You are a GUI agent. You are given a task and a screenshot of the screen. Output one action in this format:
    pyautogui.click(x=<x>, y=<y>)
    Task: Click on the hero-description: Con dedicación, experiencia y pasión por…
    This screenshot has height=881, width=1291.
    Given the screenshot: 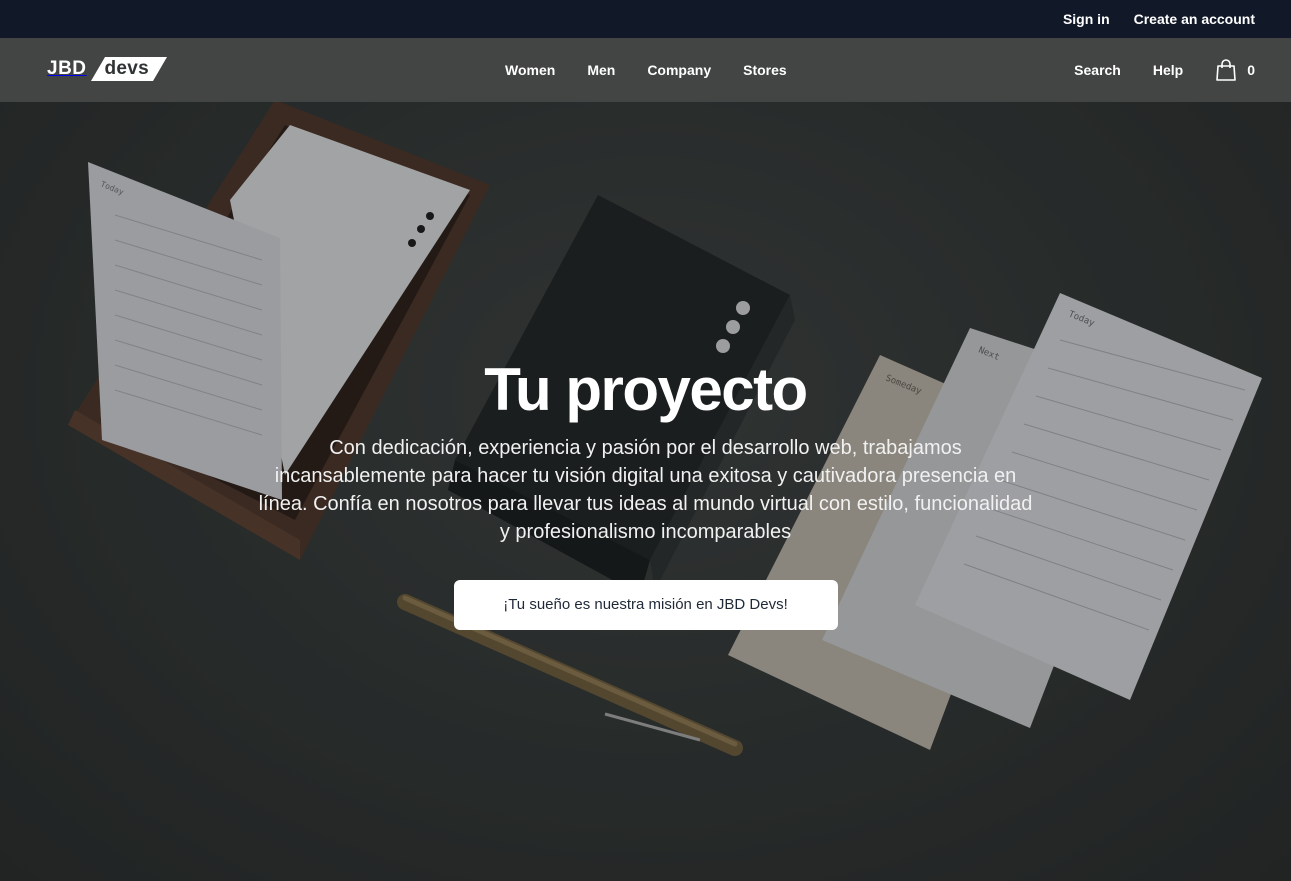 What is the action you would take?
    pyautogui.click(x=645, y=490)
    